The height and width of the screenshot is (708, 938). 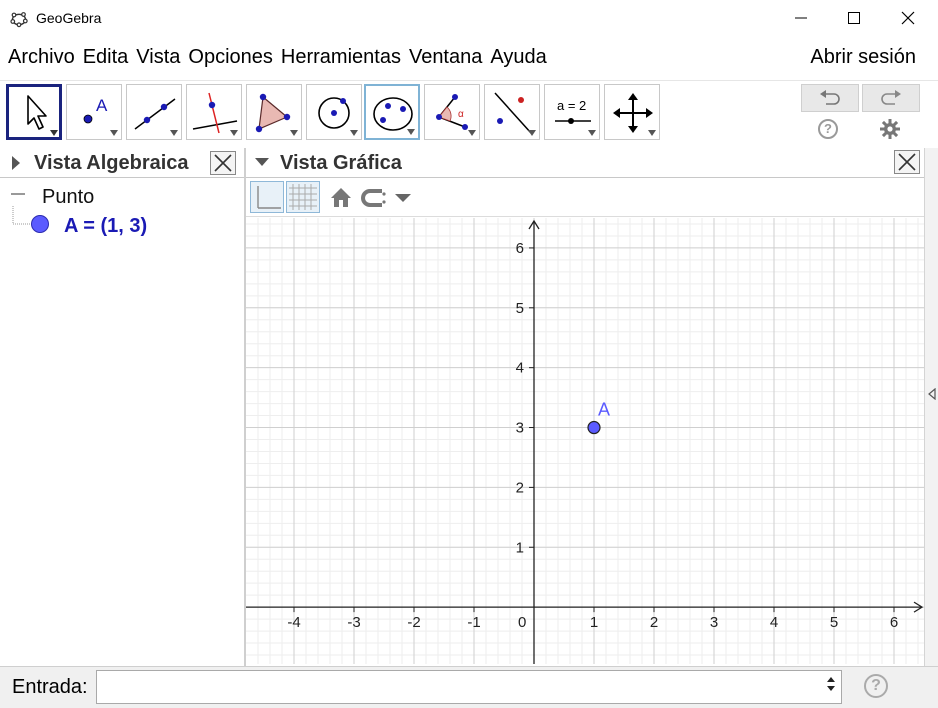 I want to click on y-tick-label: 6, so click(x=520, y=248).